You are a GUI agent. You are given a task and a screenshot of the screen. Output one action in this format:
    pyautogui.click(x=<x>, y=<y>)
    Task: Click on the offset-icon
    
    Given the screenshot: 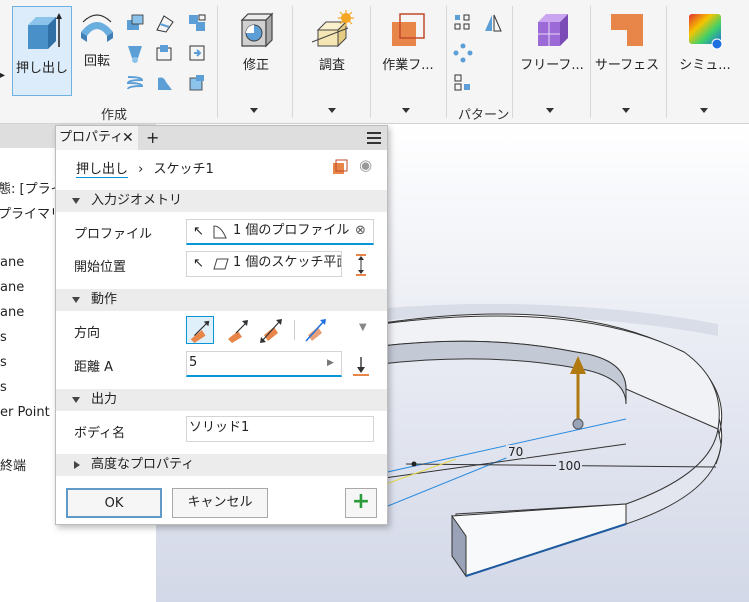 What is the action you would take?
    pyautogui.click(x=361, y=265)
    